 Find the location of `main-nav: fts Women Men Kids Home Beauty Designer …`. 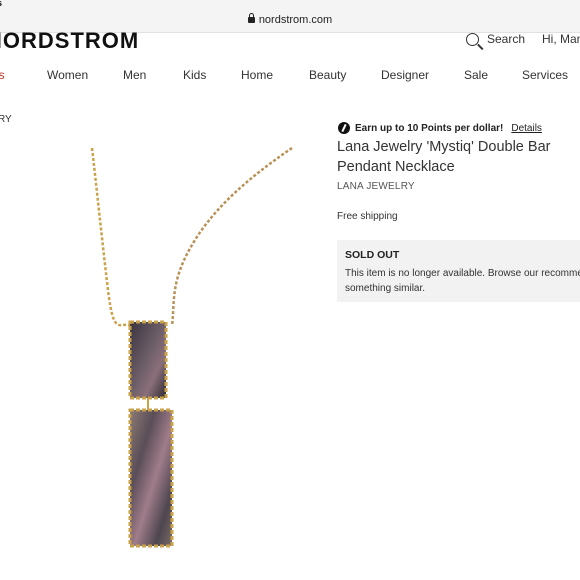

main-nav: fts Women Men Kids Home Beauty Designer … is located at coordinates (290, 77).